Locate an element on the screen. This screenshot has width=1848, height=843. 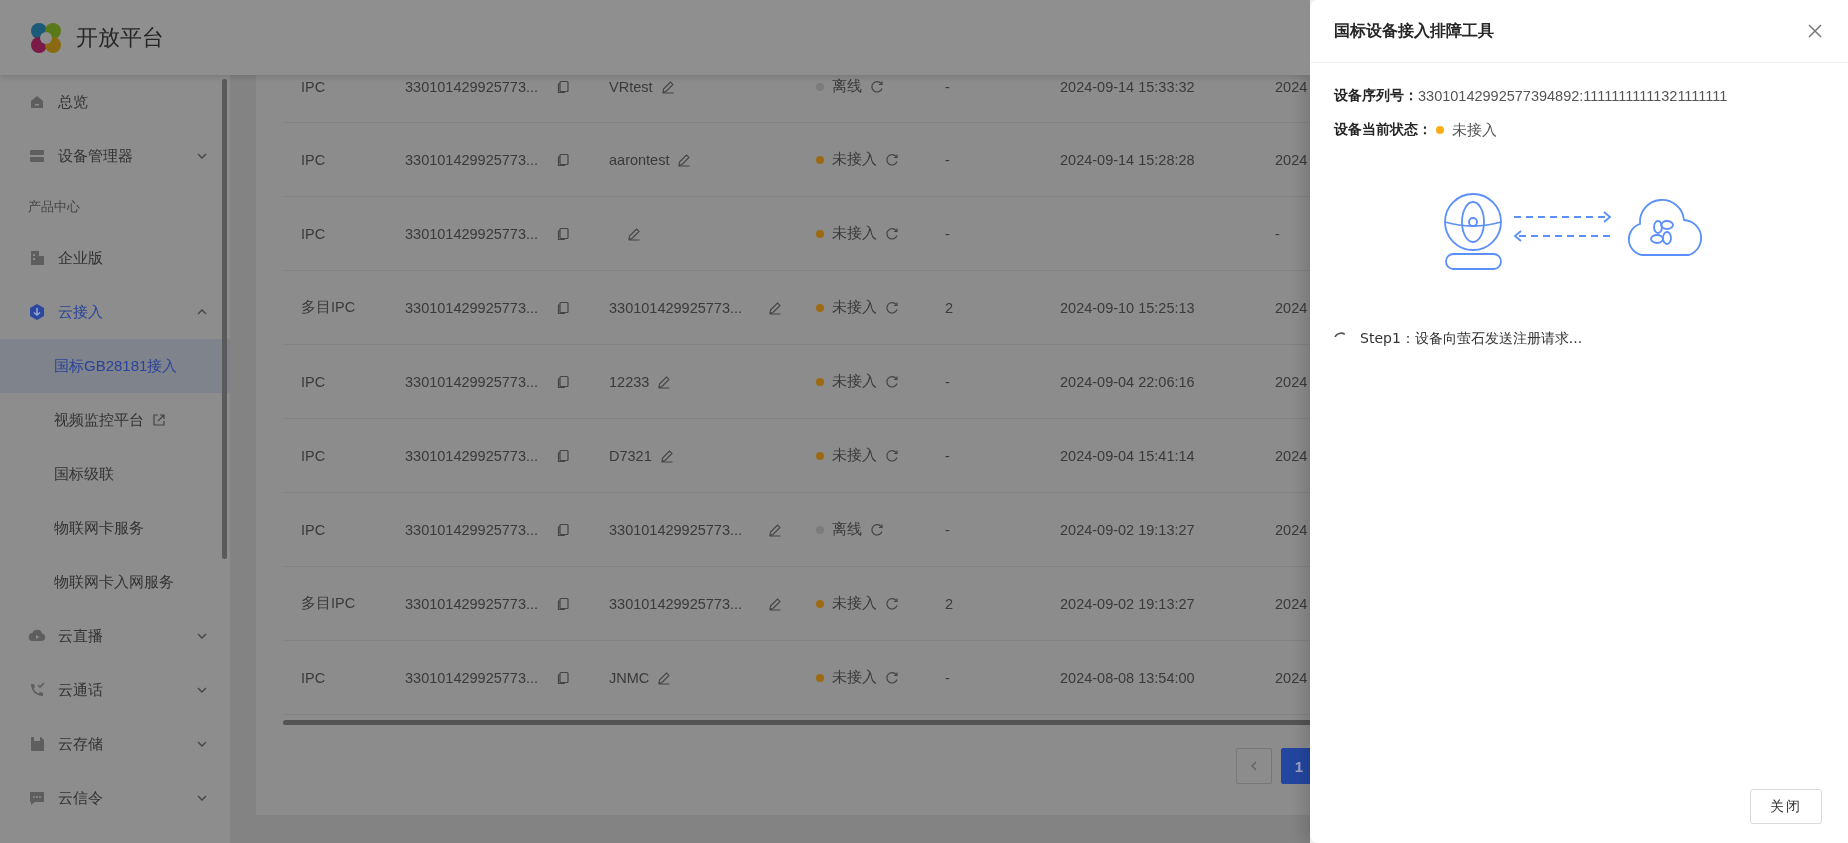
table-cell: 离线 is located at coordinates (847, 86).